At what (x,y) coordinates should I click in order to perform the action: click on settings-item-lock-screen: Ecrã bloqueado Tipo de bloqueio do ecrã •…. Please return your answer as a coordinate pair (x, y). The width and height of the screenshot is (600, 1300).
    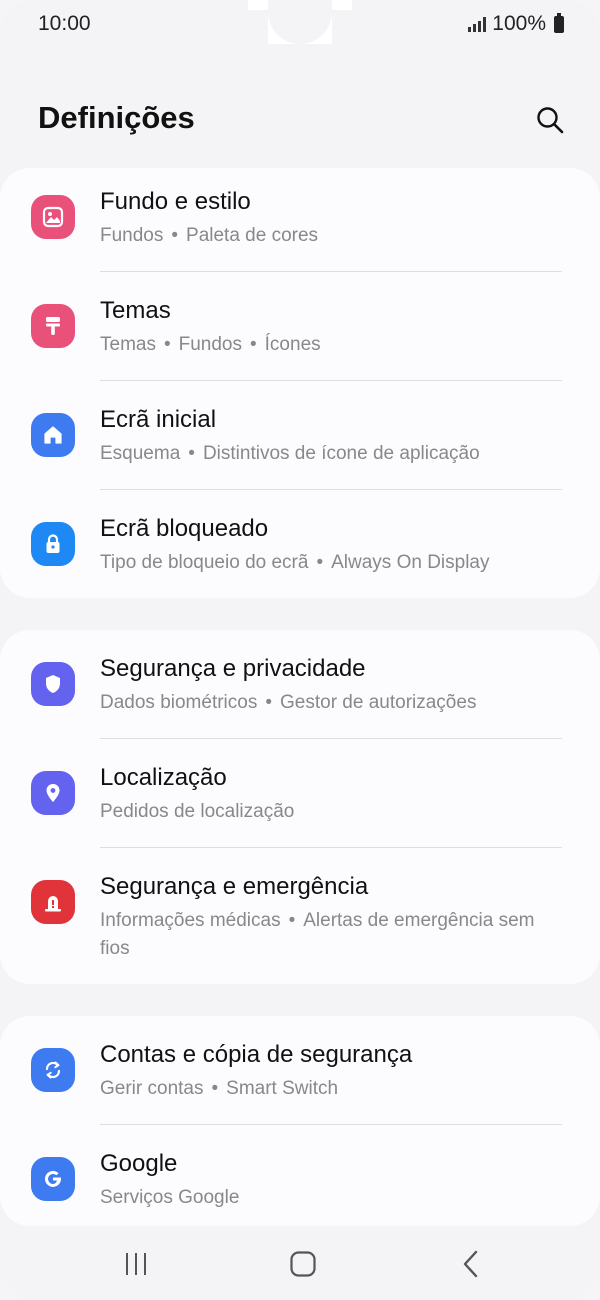
    Looking at the image, I should click on (300, 544).